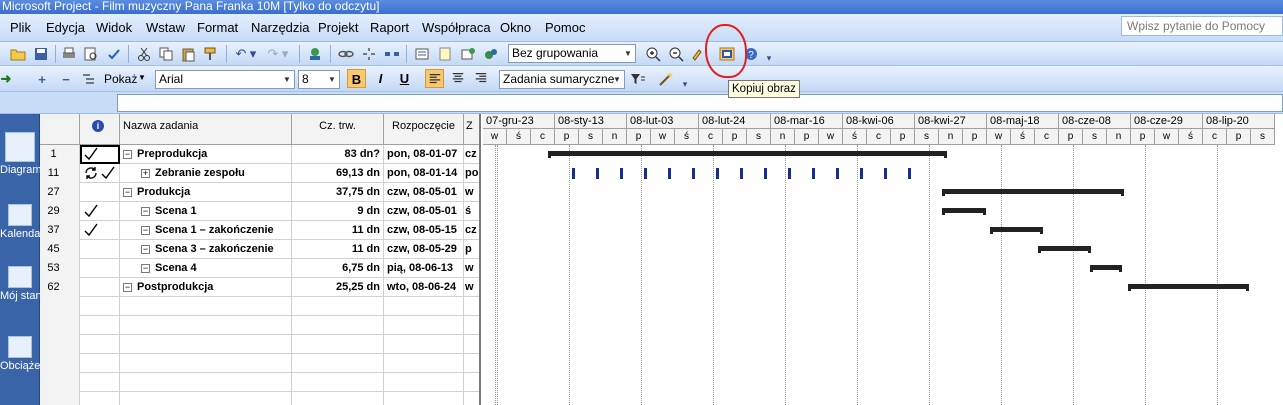  Describe the element at coordinates (315, 54) in the screenshot. I see `resources-icon` at that location.